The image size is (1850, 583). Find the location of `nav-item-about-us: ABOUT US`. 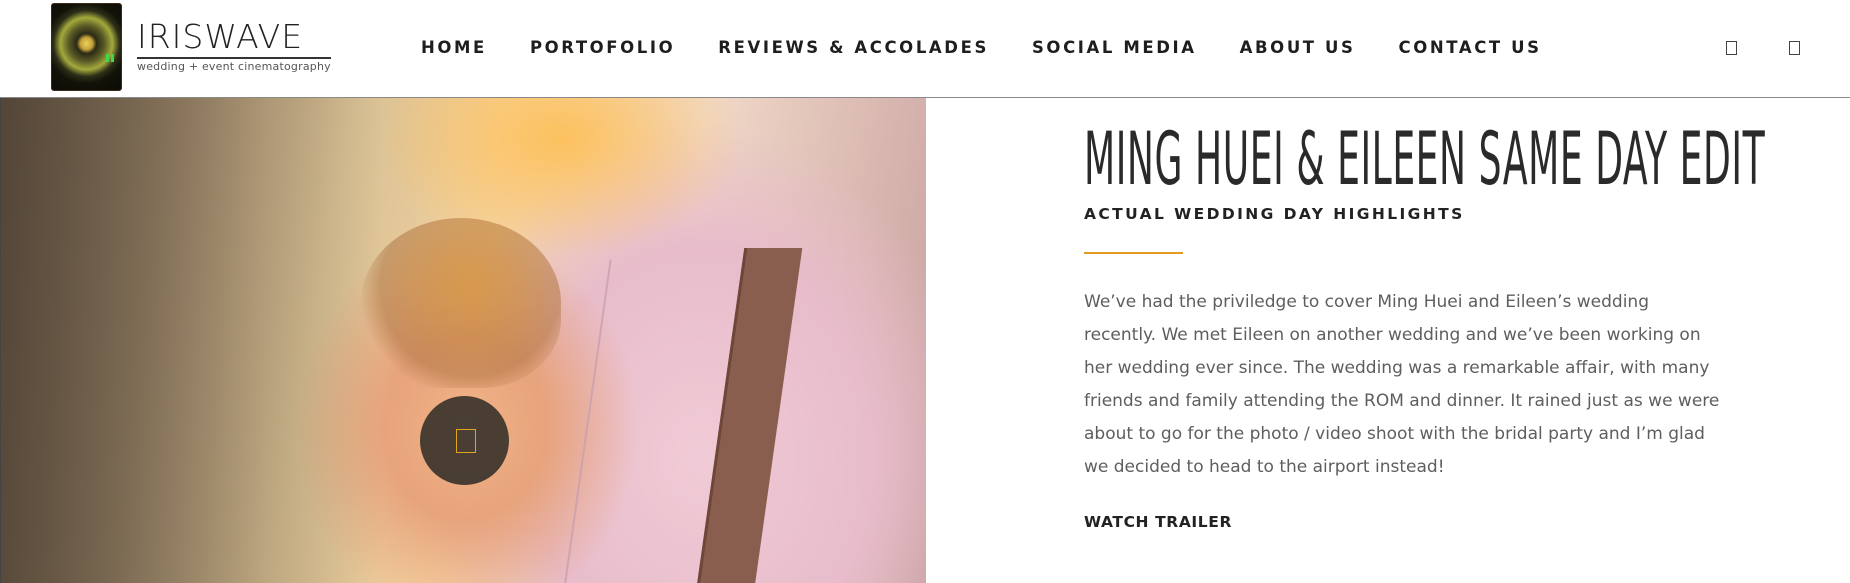

nav-item-about-us: ABOUT US is located at coordinates (1298, 47).